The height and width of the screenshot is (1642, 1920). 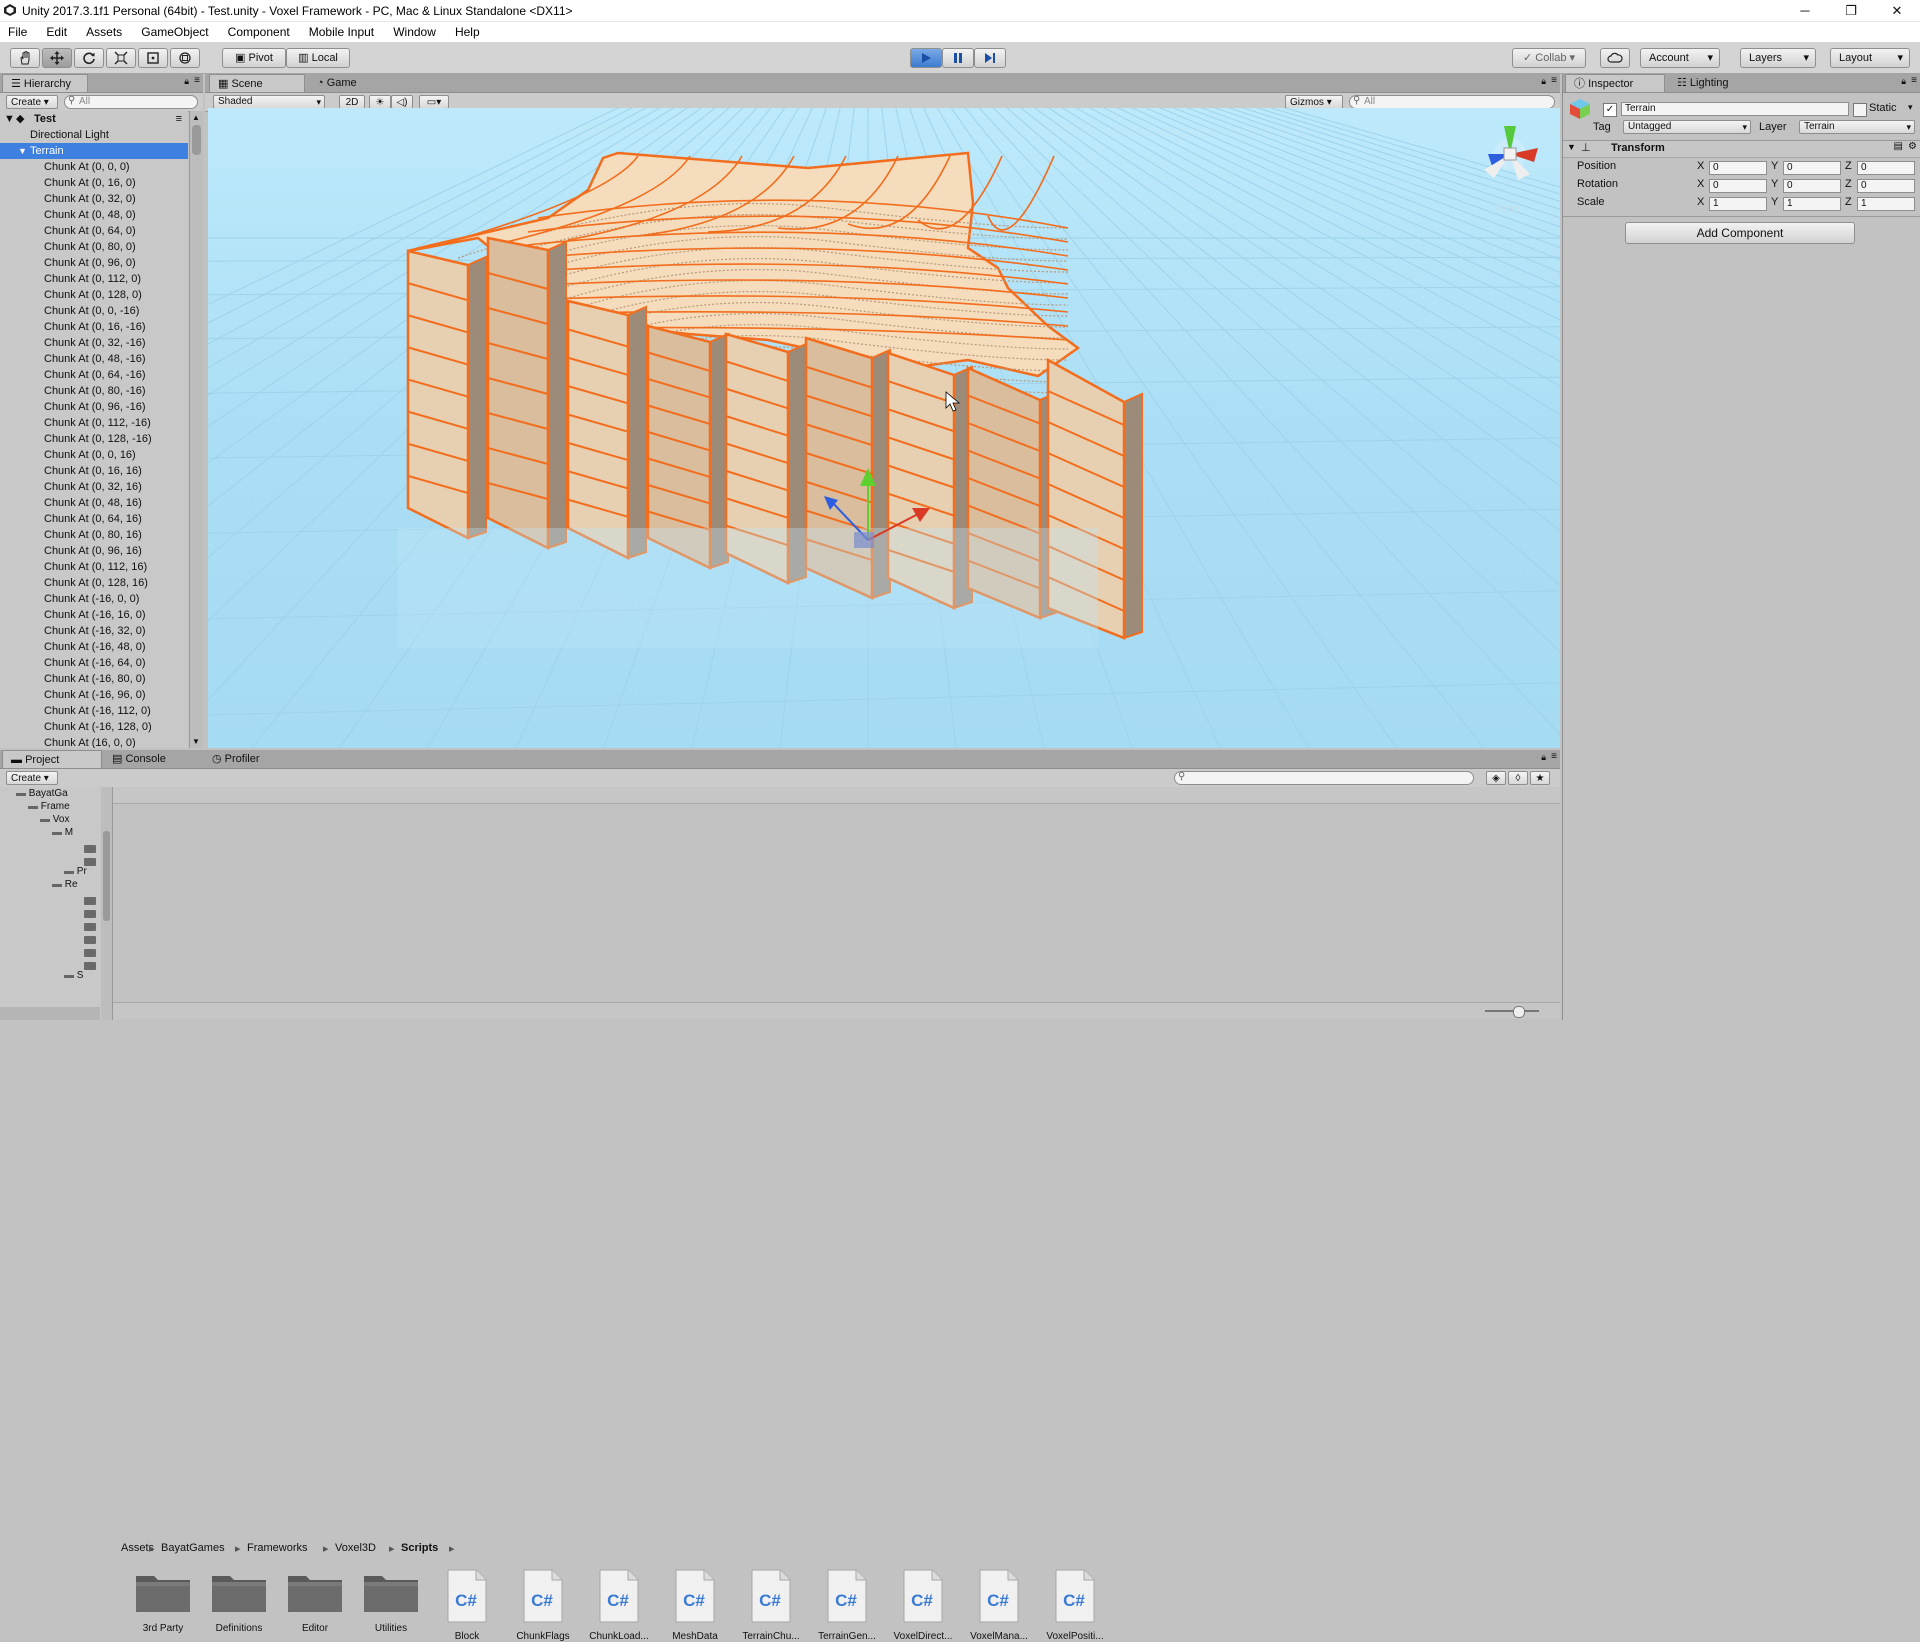 I want to click on hierarchy-item-chunk: Chunk At (0, 64, 0), so click(x=94, y=231).